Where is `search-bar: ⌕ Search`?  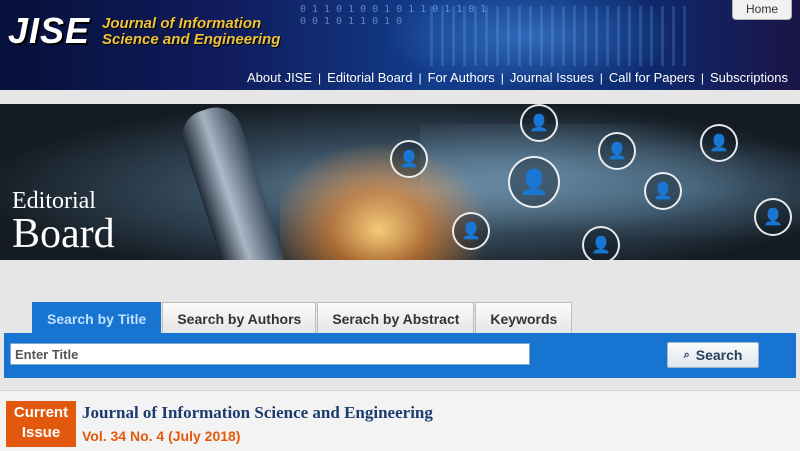
search-bar: ⌕ Search is located at coordinates (400, 355).